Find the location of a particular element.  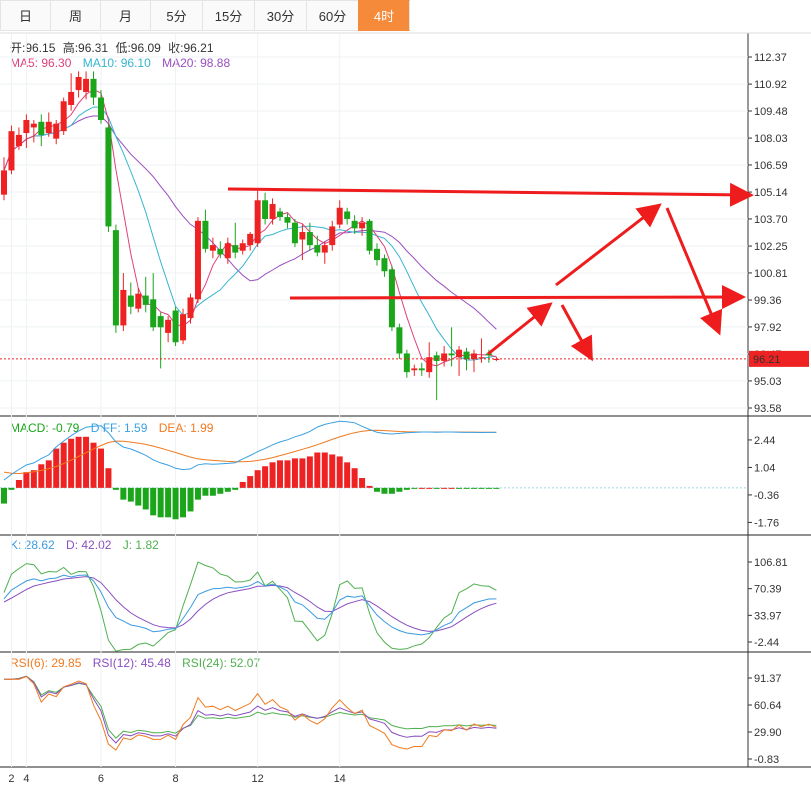

price-tick-label: 95.03 is located at coordinates (768, 382).